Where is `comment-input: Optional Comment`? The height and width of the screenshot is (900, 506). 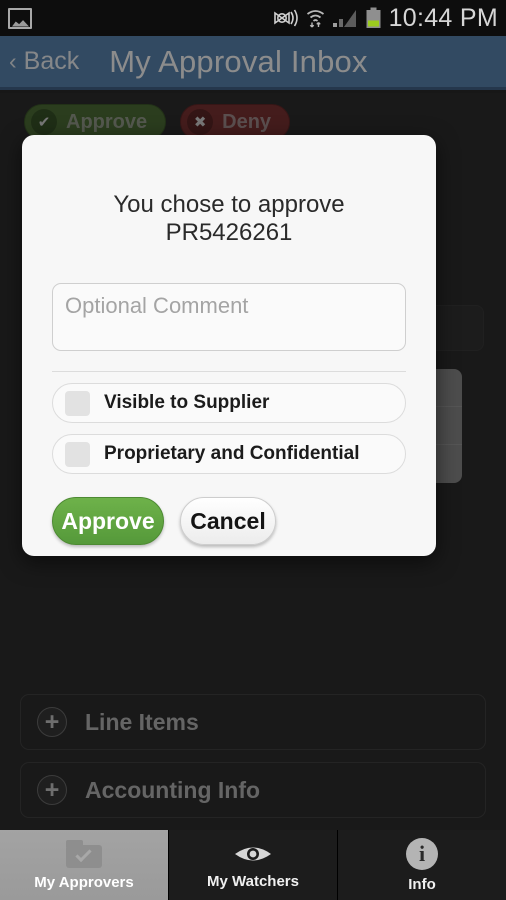 comment-input: Optional Comment is located at coordinates (229, 317).